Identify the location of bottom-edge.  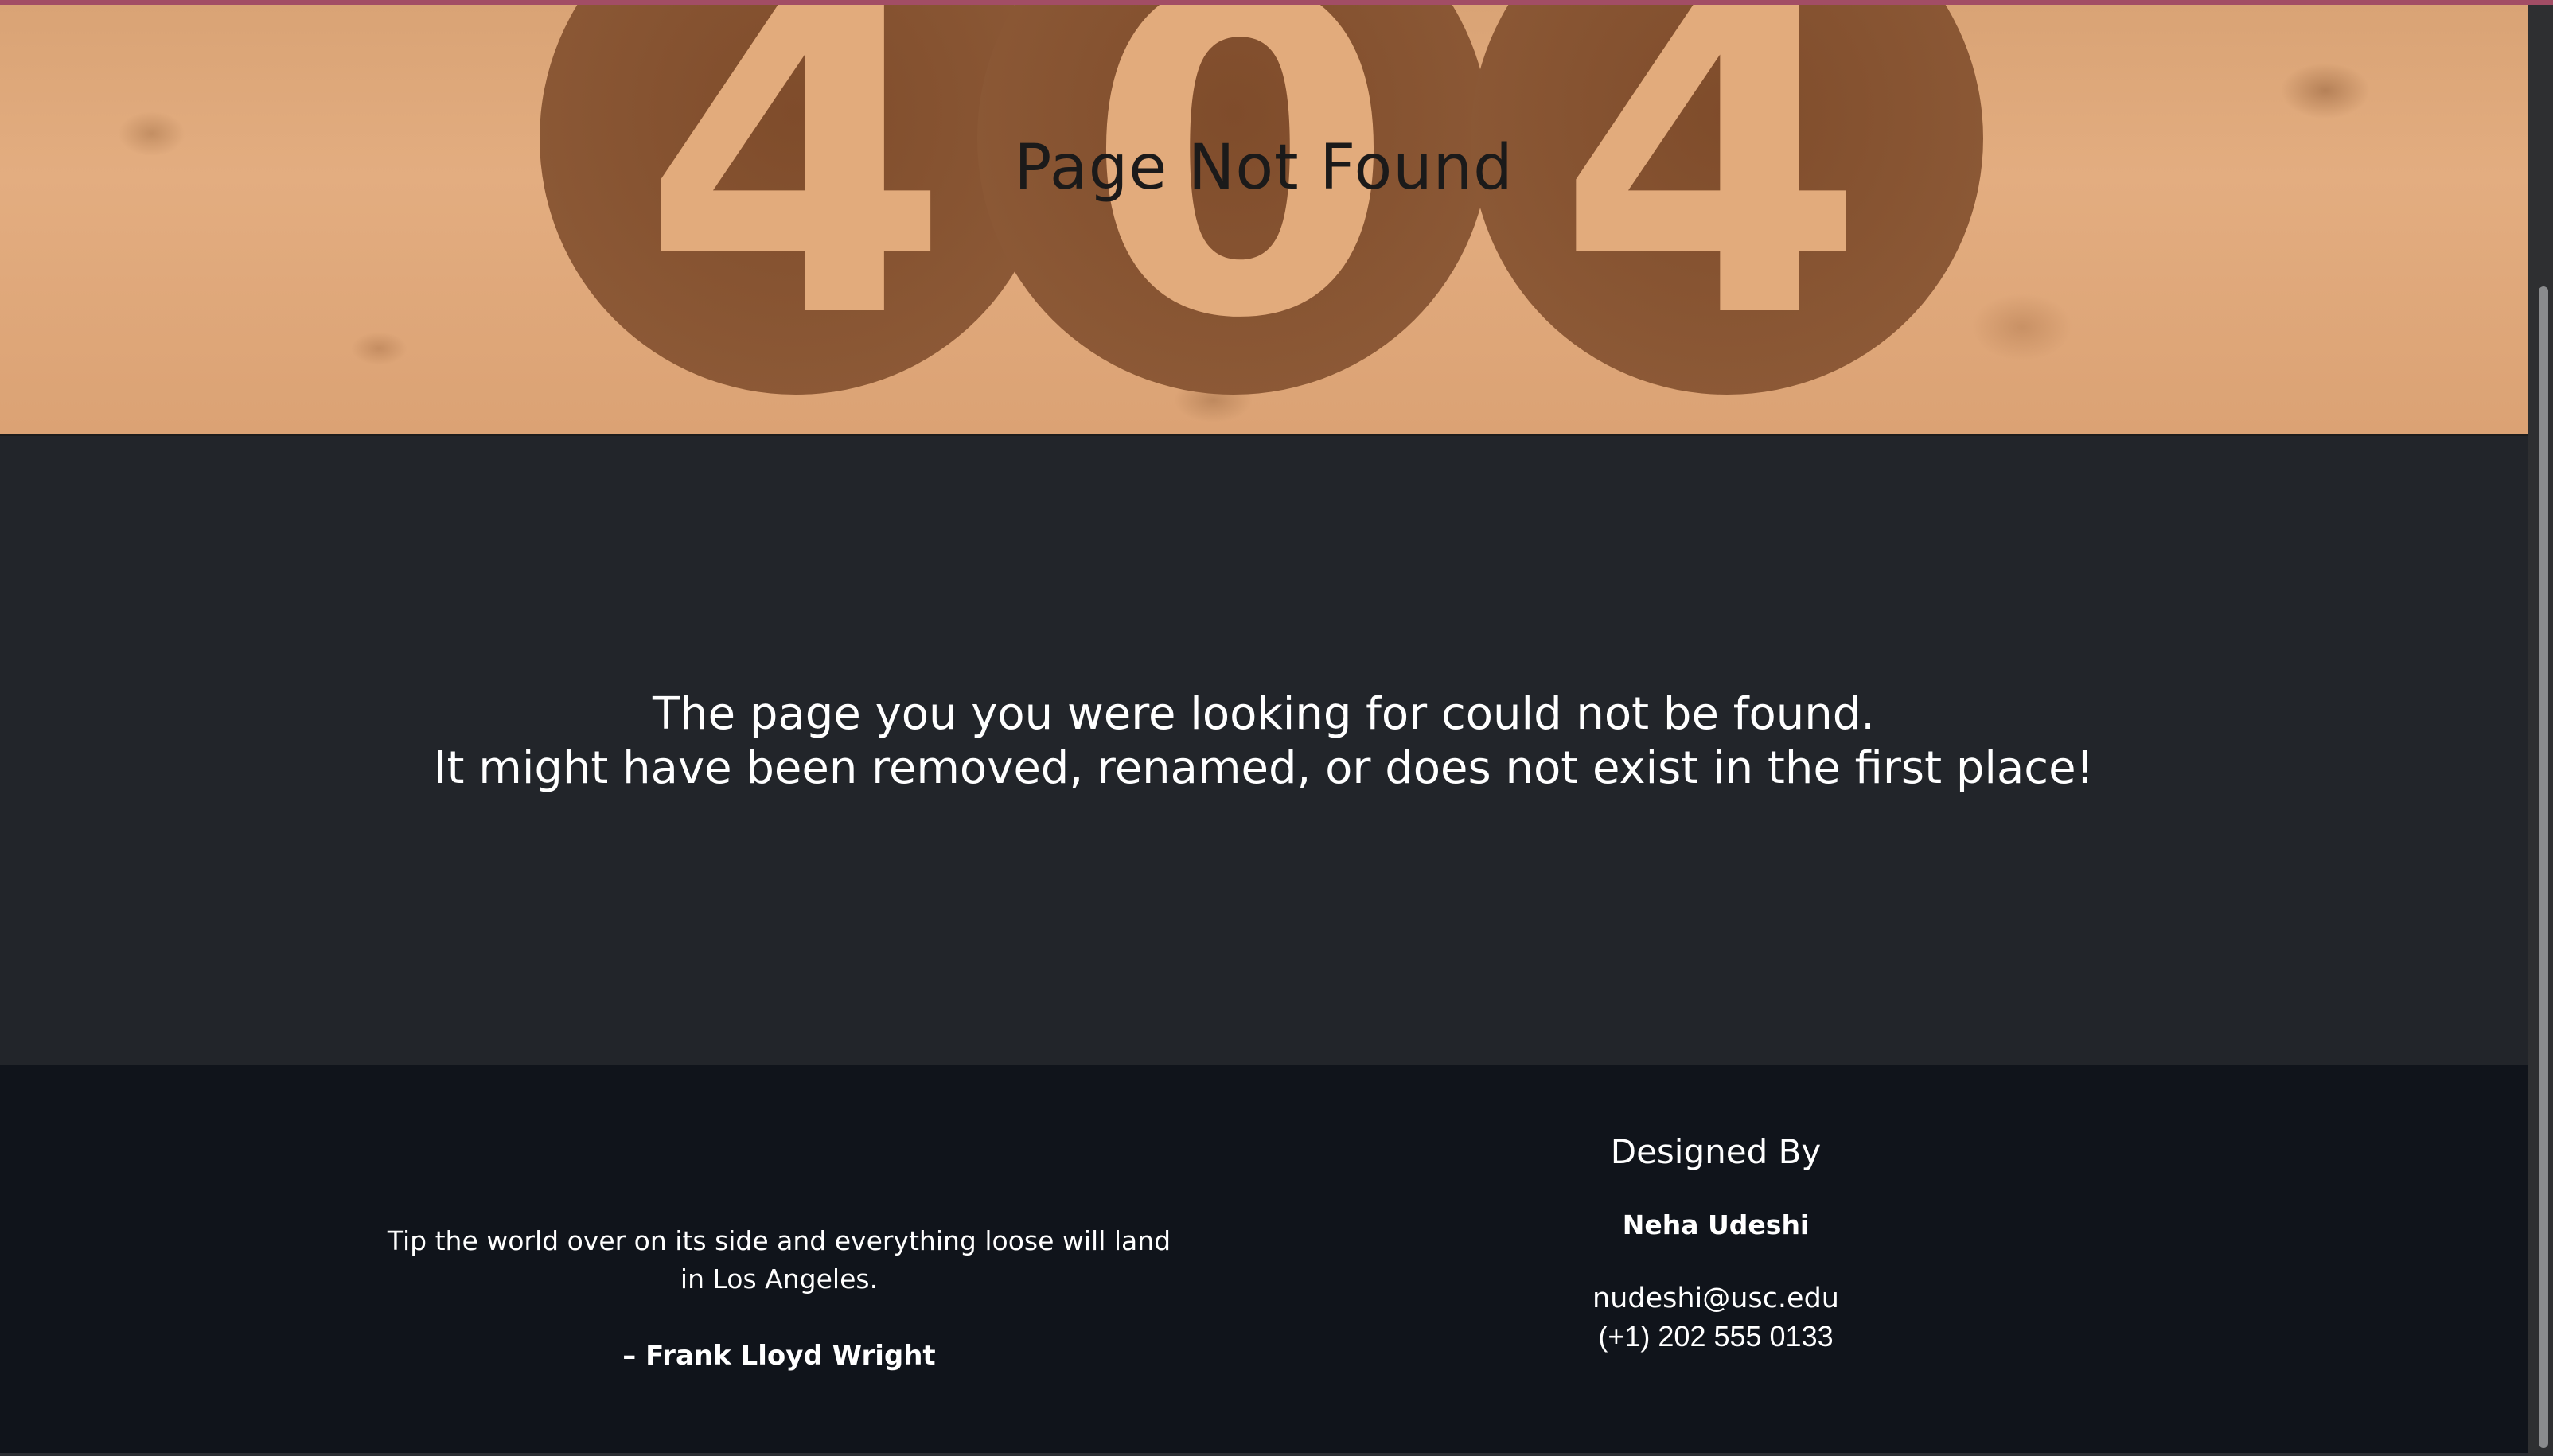
(1264, 1454).